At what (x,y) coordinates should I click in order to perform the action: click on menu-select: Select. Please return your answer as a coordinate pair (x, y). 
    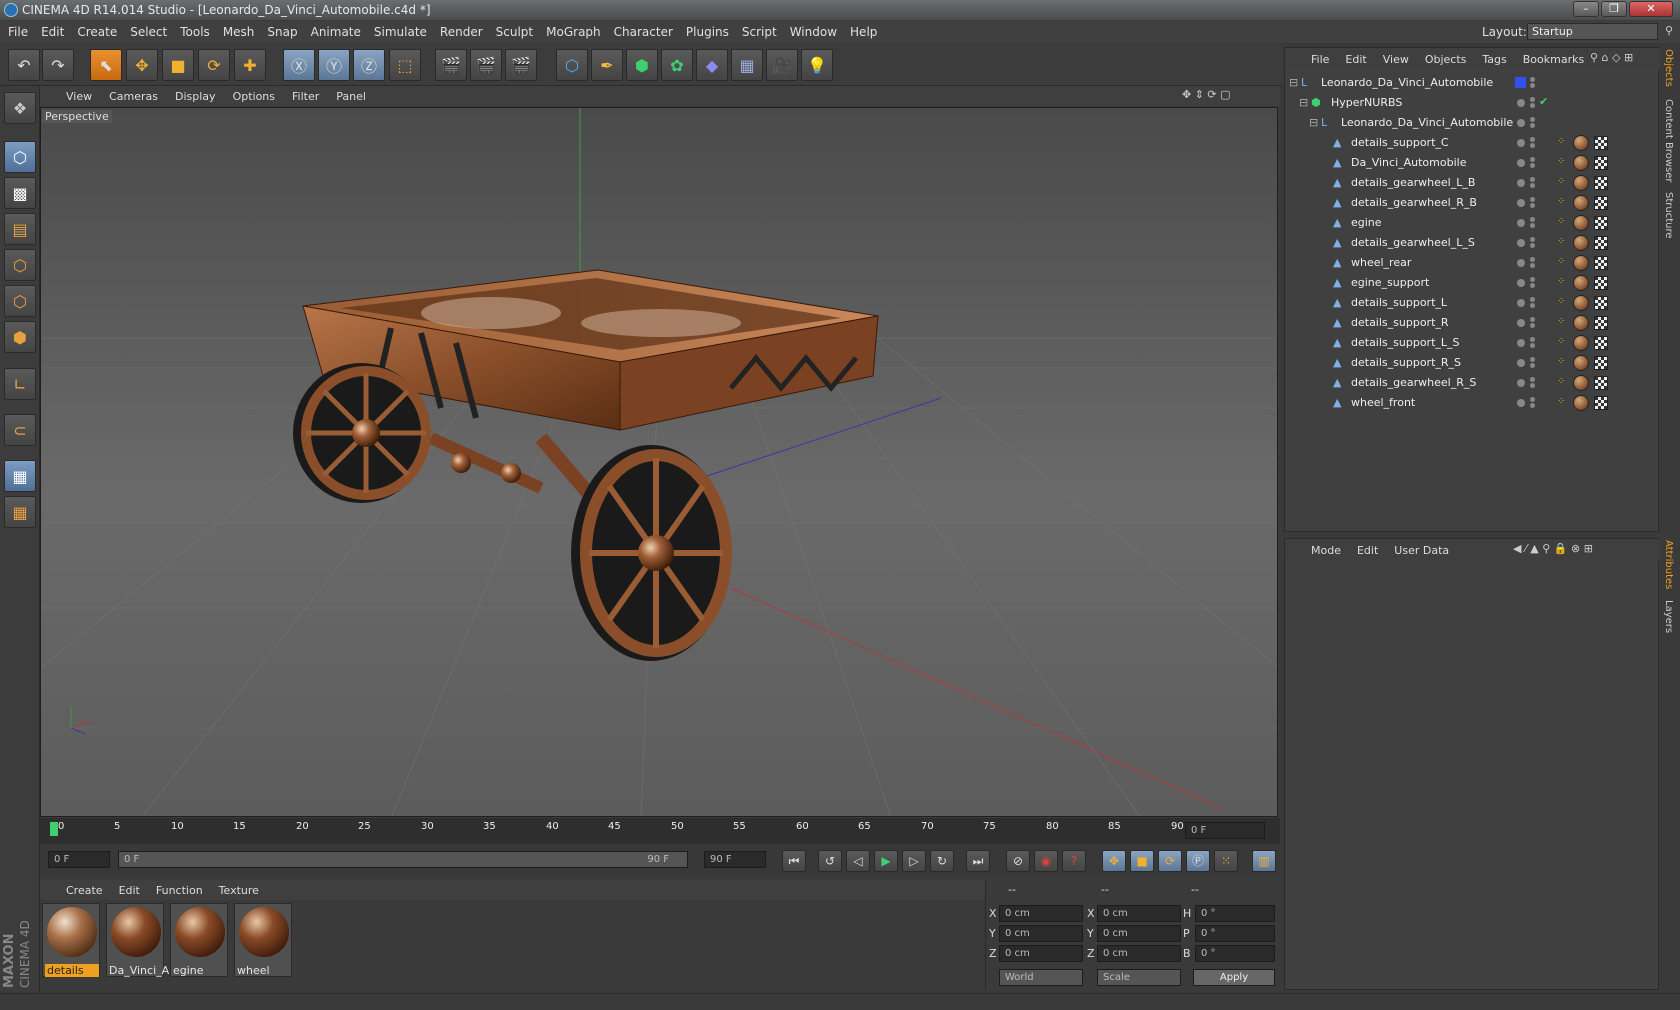
    Looking at the image, I should click on (148, 32).